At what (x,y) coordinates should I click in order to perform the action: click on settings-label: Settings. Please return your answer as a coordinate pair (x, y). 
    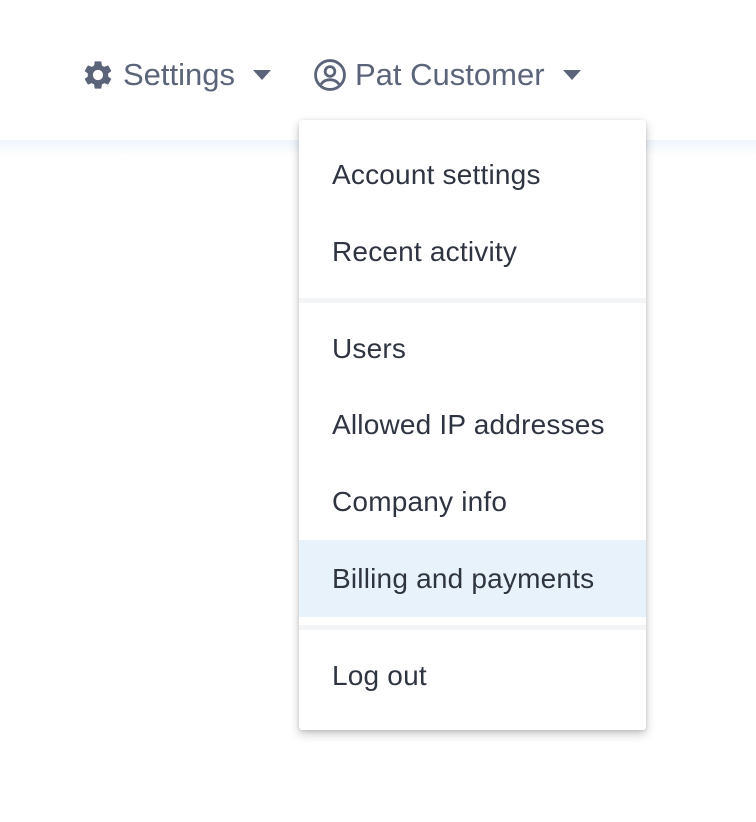
    Looking at the image, I should click on (179, 74).